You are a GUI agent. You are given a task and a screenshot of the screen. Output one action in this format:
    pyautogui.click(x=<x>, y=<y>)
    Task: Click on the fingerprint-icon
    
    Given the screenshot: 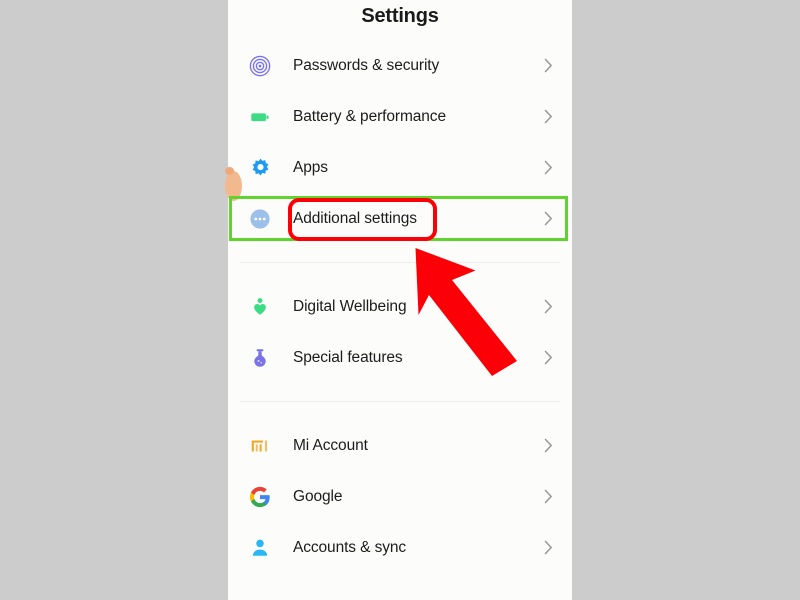 What is the action you would take?
    pyautogui.click(x=260, y=66)
    